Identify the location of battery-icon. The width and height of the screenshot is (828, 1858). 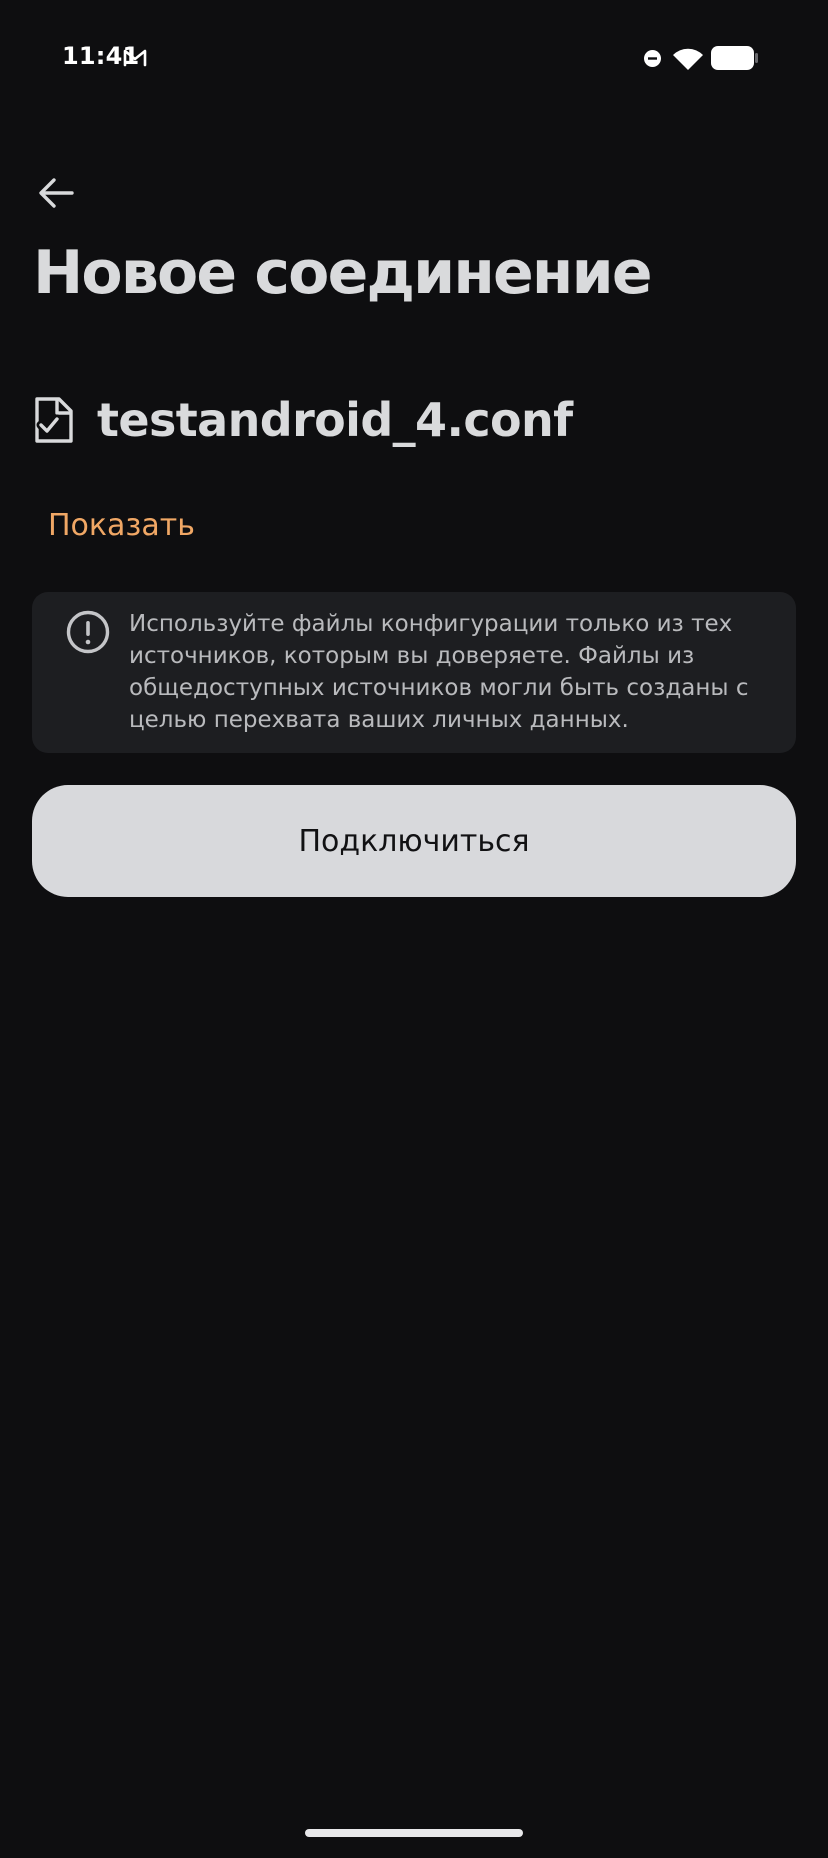
(734, 58).